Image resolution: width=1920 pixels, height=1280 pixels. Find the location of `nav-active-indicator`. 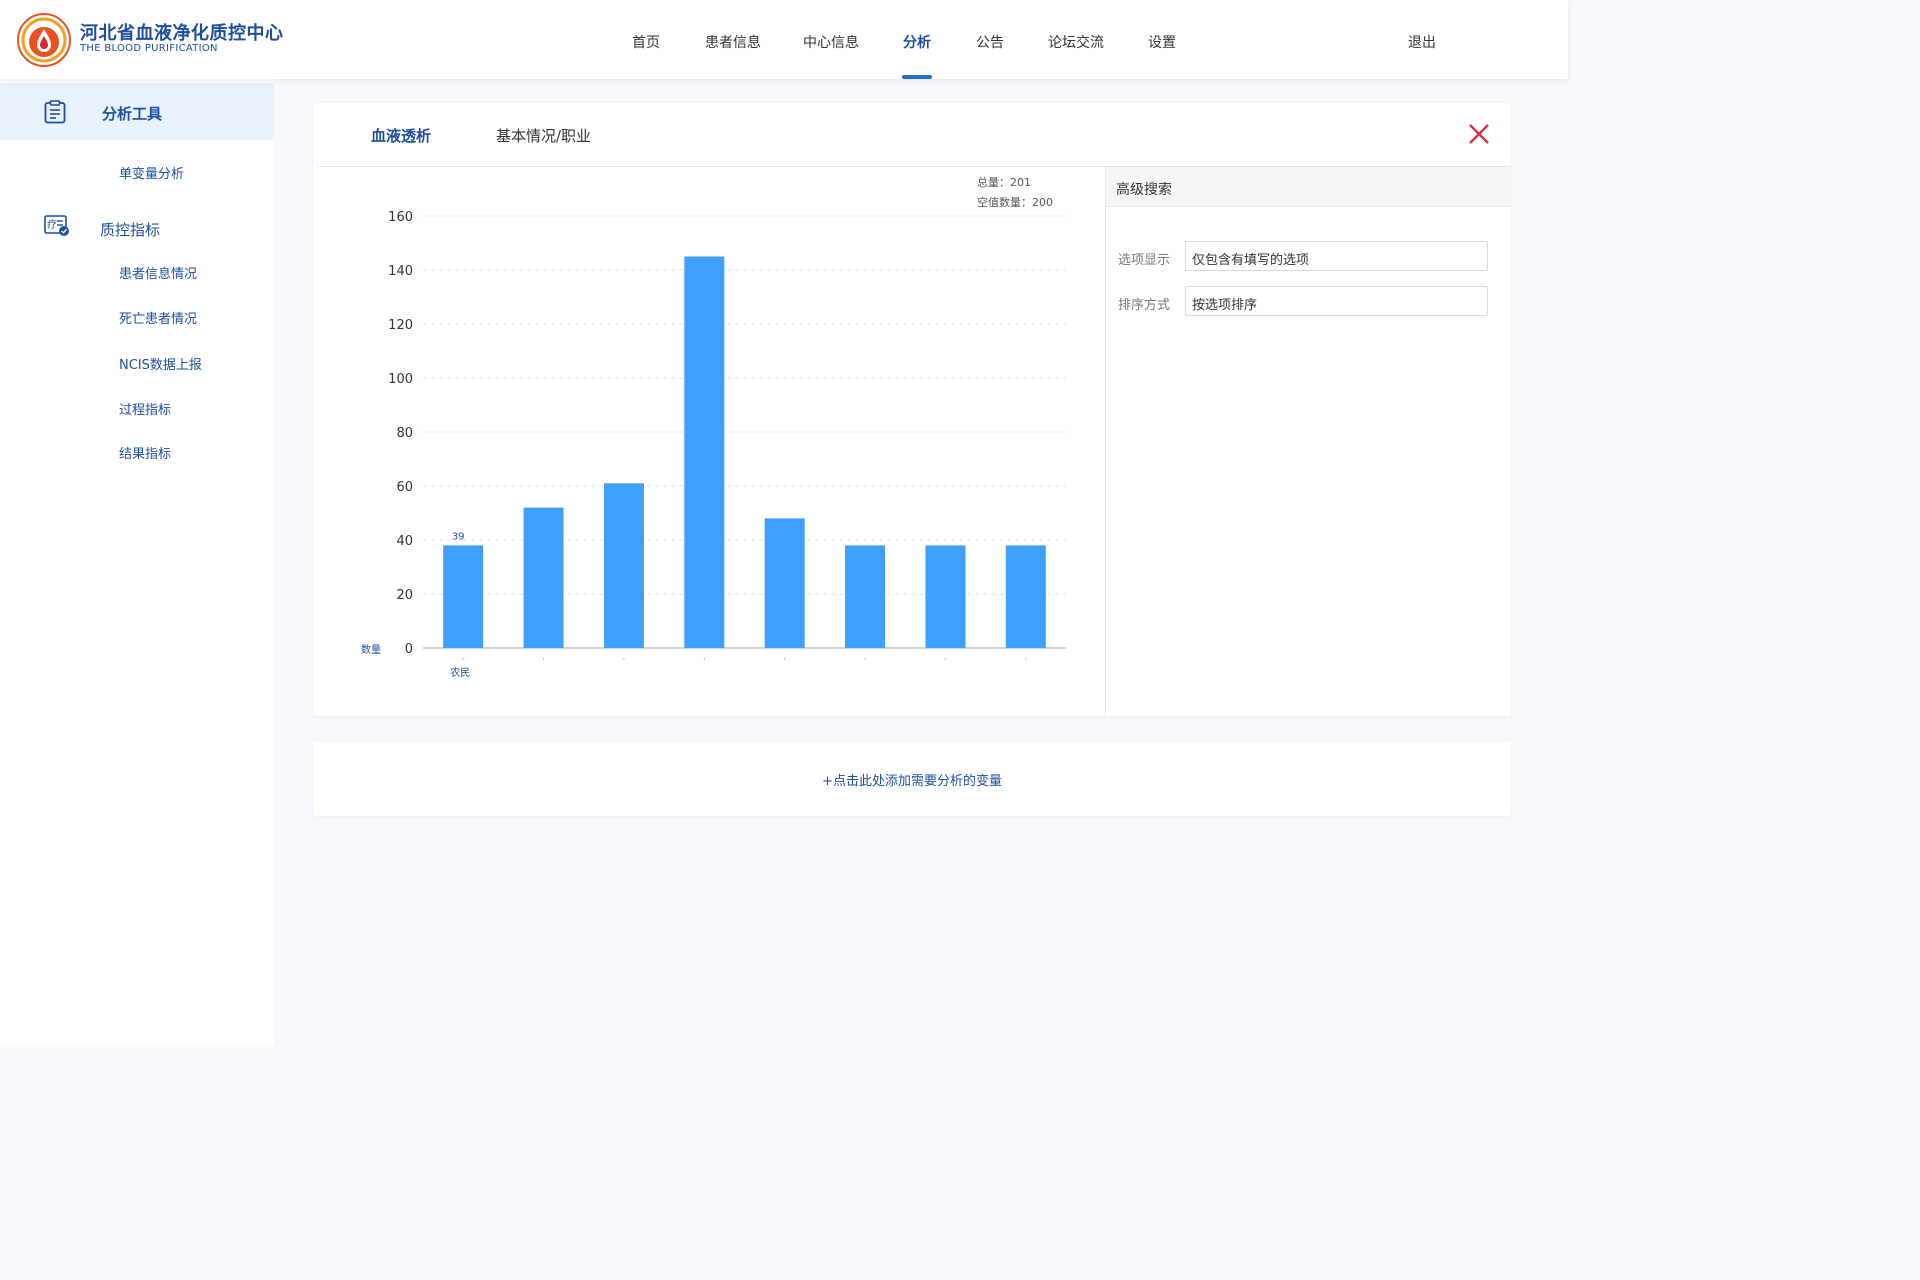

nav-active-indicator is located at coordinates (917, 77).